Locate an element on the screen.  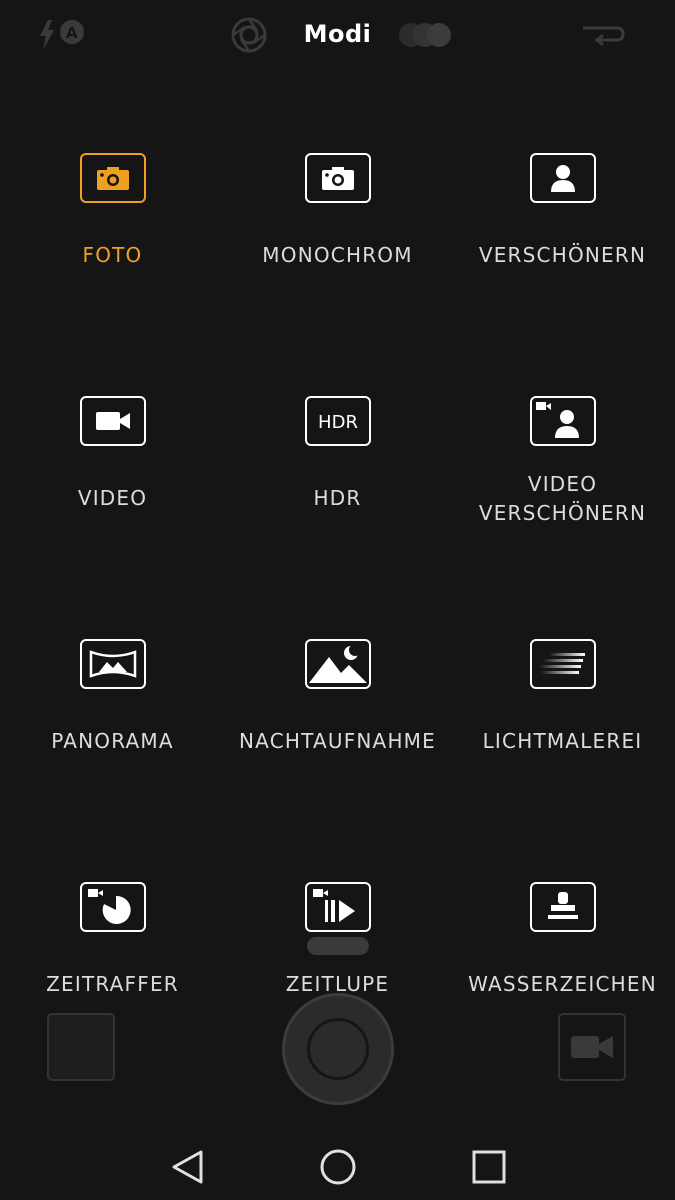
mode-panorama: PANORAMA is located at coordinates (112, 697).